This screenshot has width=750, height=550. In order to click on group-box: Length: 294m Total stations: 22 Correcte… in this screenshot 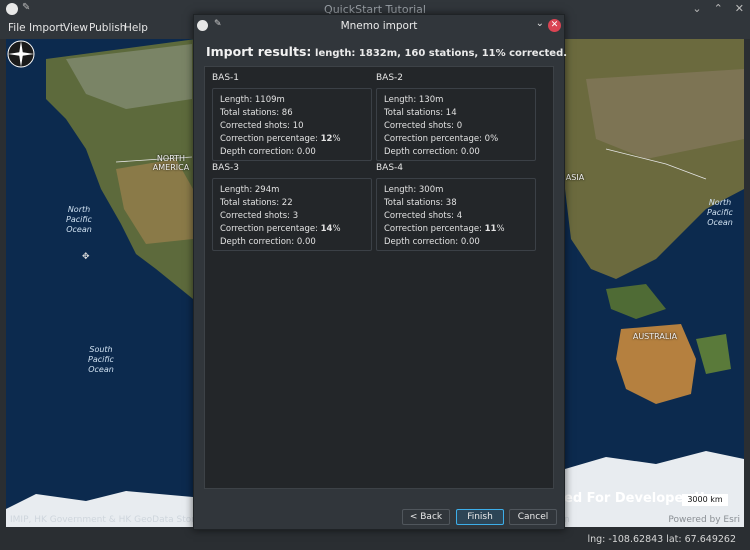, I will do `click(292, 214)`.